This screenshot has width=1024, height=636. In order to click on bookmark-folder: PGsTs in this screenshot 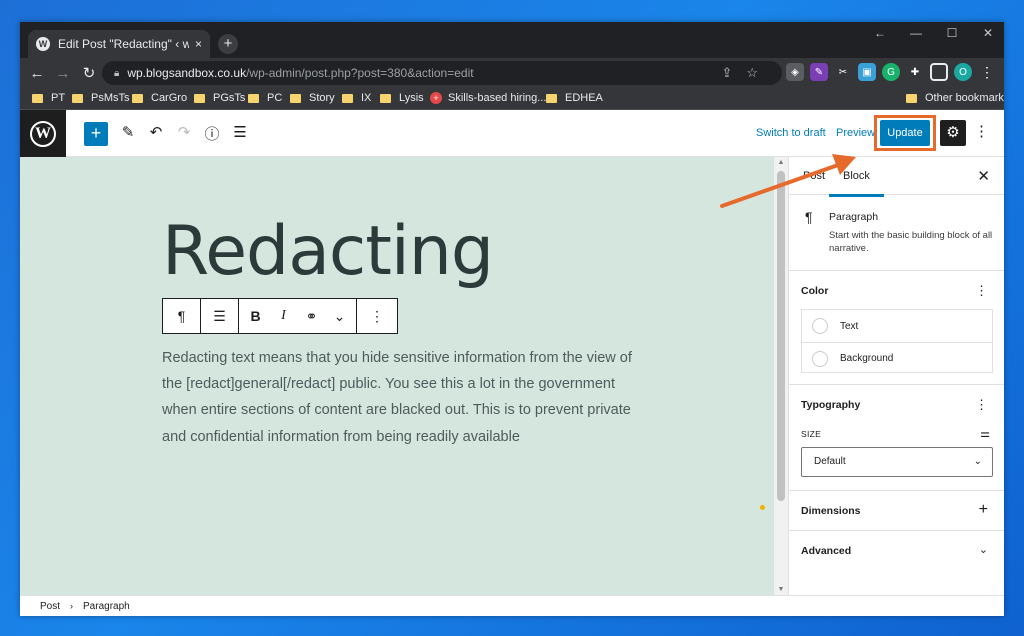, I will do `click(219, 98)`.